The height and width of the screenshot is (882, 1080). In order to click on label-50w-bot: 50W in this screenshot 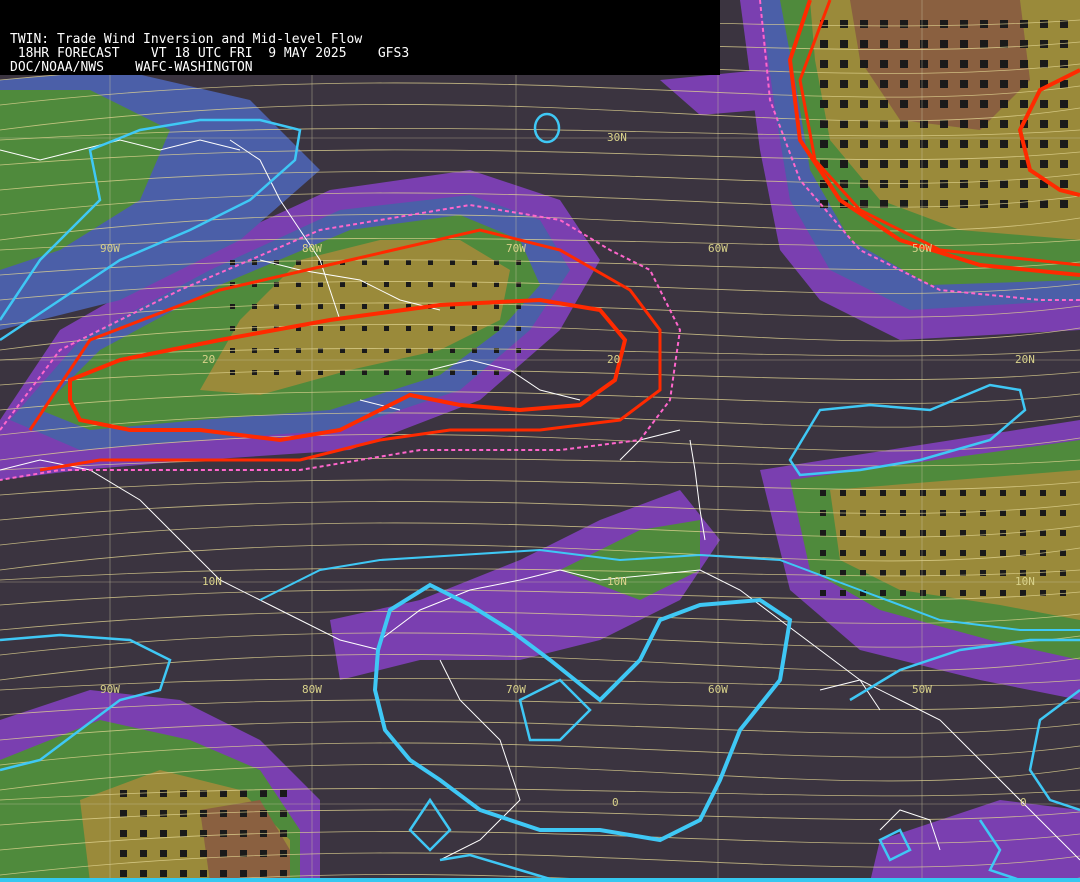, I will do `click(922, 689)`.